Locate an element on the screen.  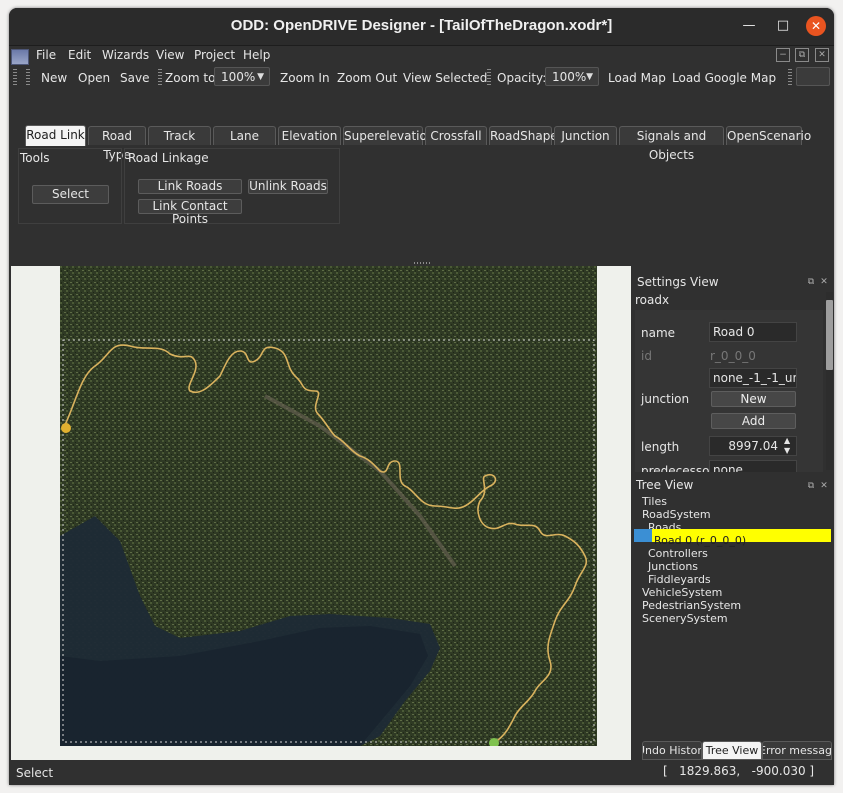
spin-arrows-icon: ▲ ▼ is located at coordinates (787, 446).